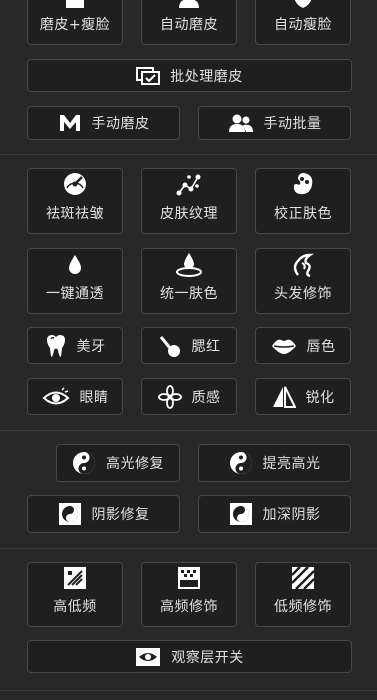  Describe the element at coordinates (303, 4) in the screenshot. I see `mask-icon` at that location.